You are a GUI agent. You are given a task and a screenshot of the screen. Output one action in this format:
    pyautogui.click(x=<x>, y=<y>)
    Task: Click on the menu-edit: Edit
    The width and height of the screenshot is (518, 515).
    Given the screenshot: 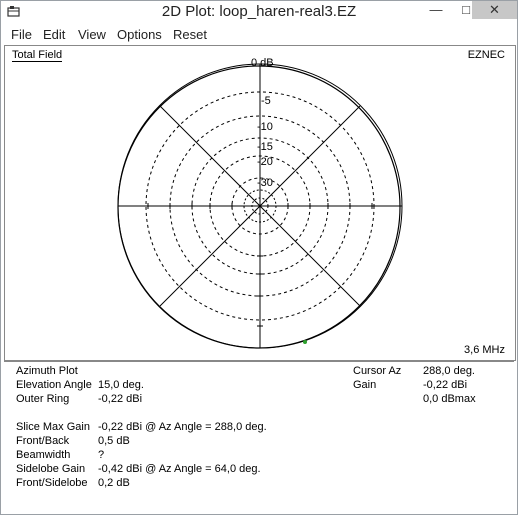 What is the action you would take?
    pyautogui.click(x=54, y=34)
    